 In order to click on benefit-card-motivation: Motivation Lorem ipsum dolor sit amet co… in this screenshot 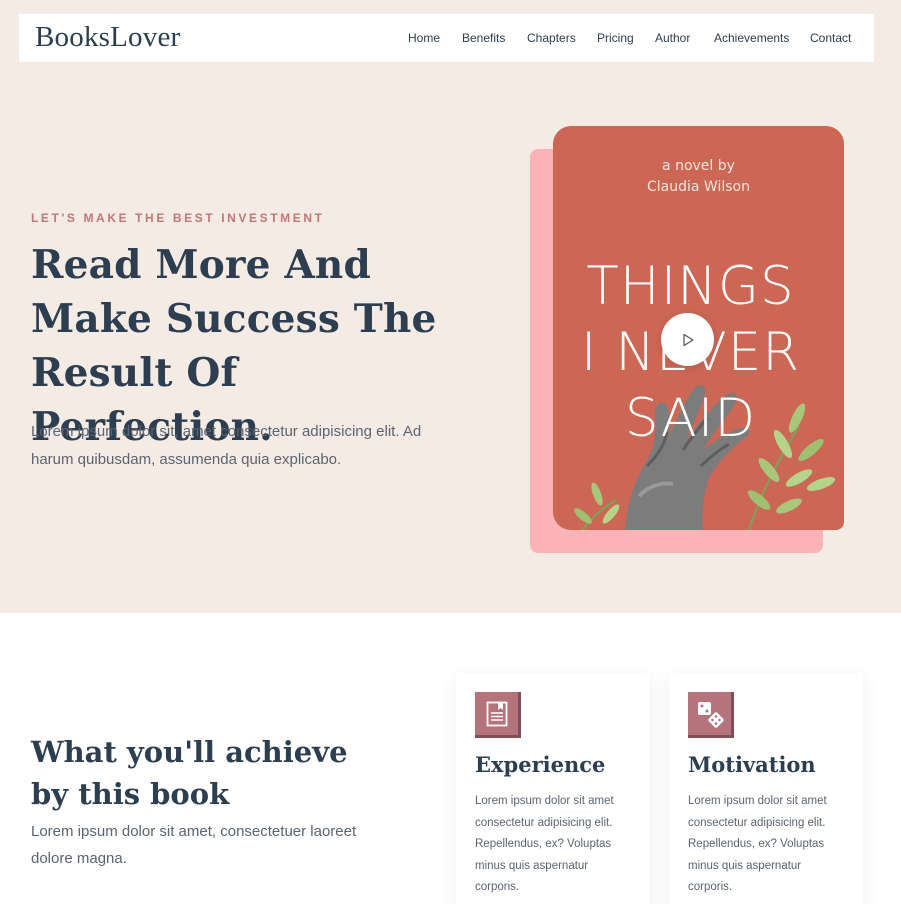, I will do `click(766, 788)`.